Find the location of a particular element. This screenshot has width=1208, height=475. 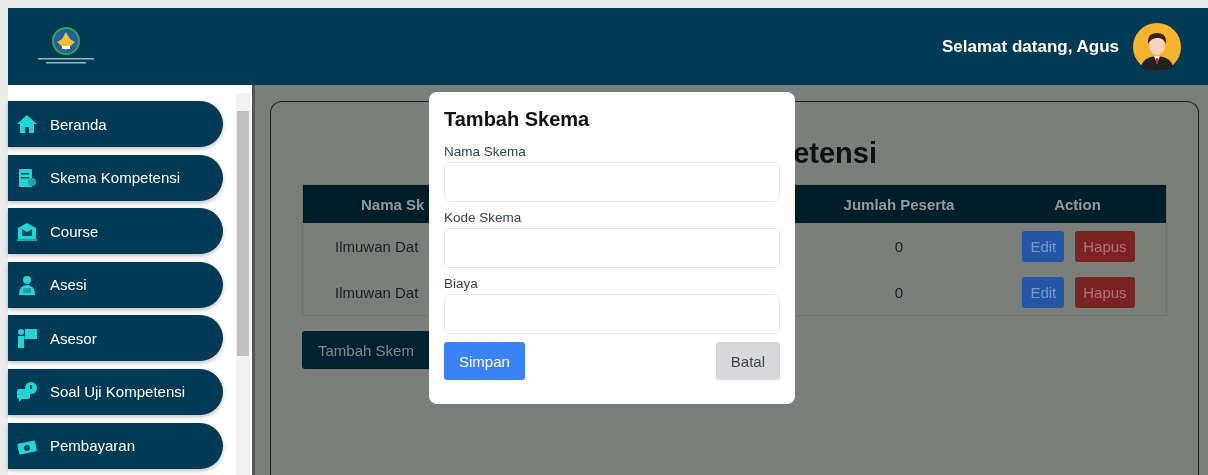

document-icon is located at coordinates (27, 177).